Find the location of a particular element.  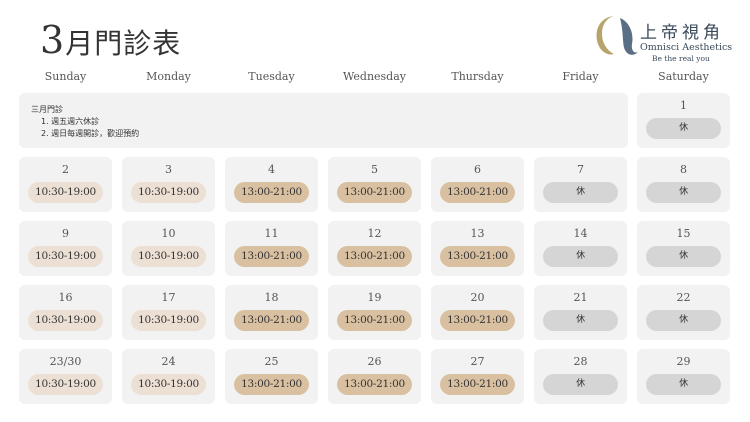

day-number: 23/30 is located at coordinates (65, 361).